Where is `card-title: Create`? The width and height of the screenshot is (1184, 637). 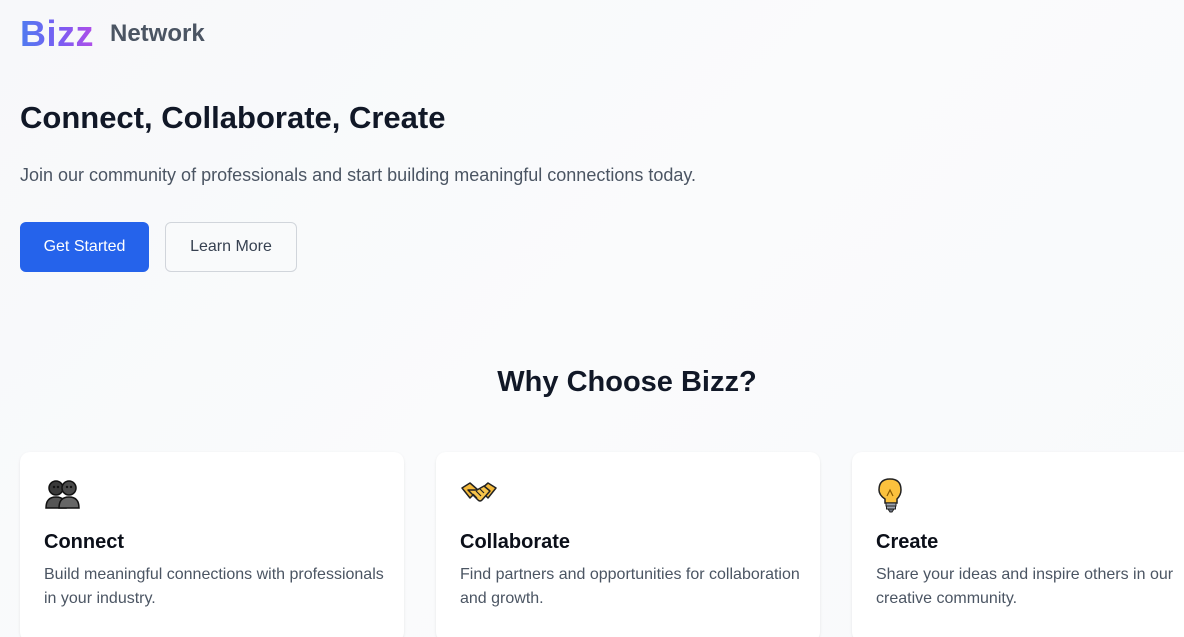
card-title: Create is located at coordinates (907, 542).